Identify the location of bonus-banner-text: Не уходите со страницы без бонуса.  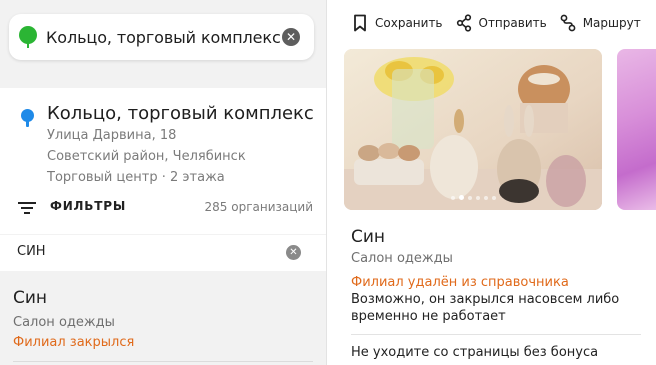
(474, 352).